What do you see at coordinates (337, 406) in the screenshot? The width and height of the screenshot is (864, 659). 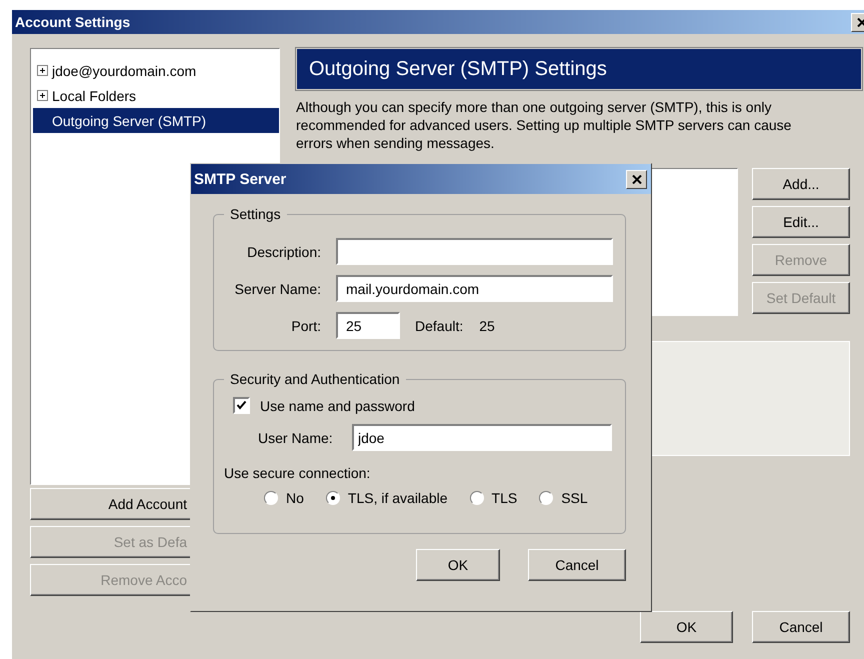 I see `checkbox-label: Use name and password` at bounding box center [337, 406].